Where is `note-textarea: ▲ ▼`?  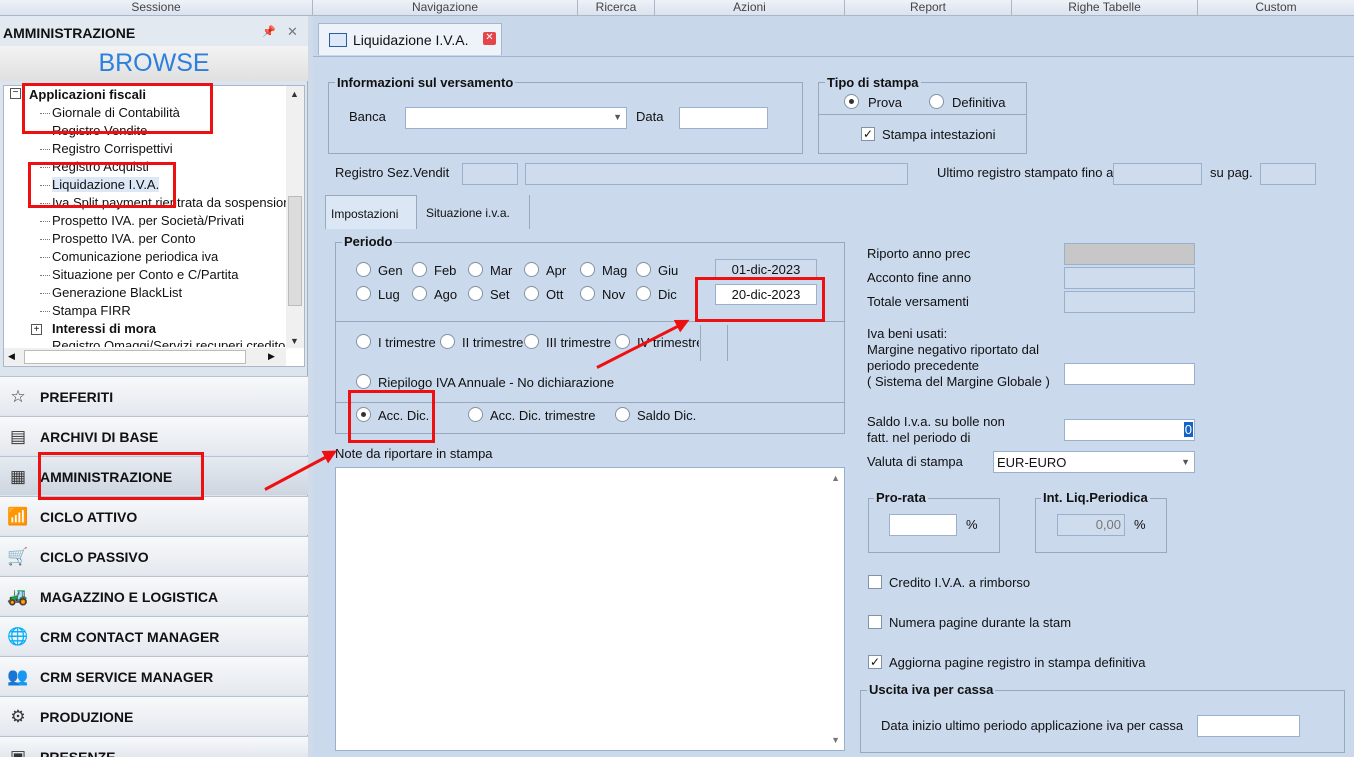
note-textarea: ▲ ▼ is located at coordinates (590, 609).